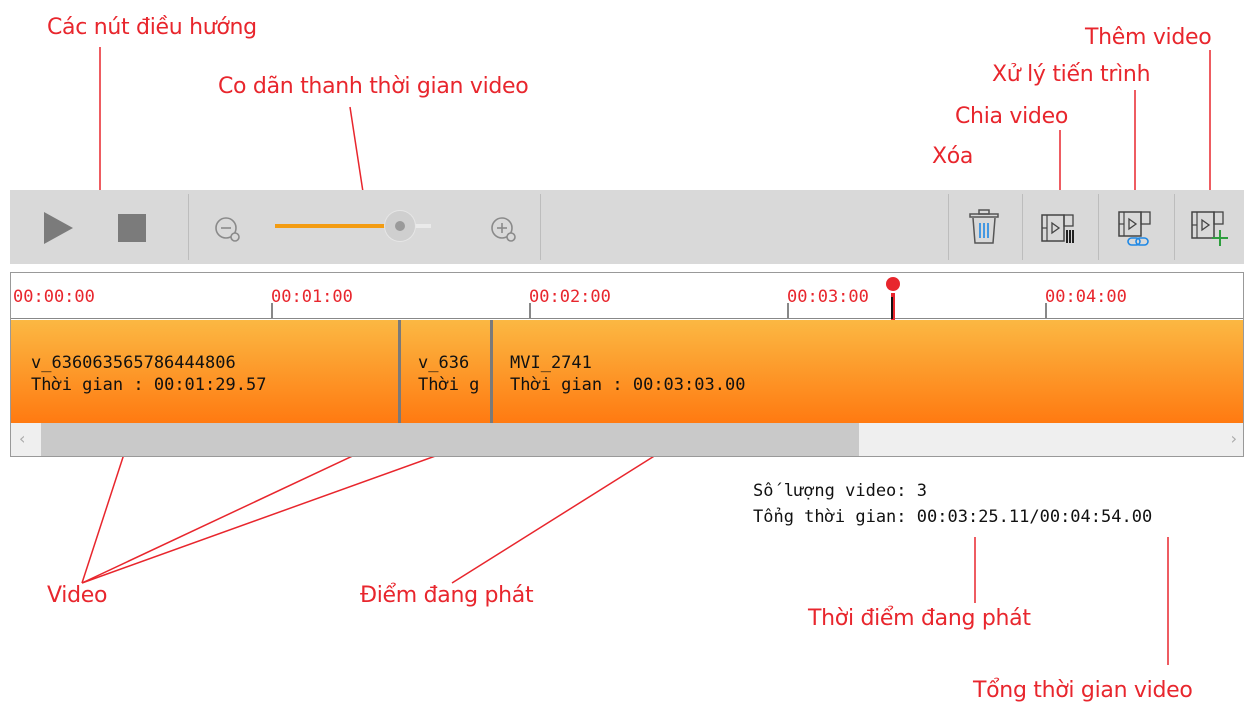 This screenshot has height=705, width=1244. I want to click on stop-button, so click(132, 228).